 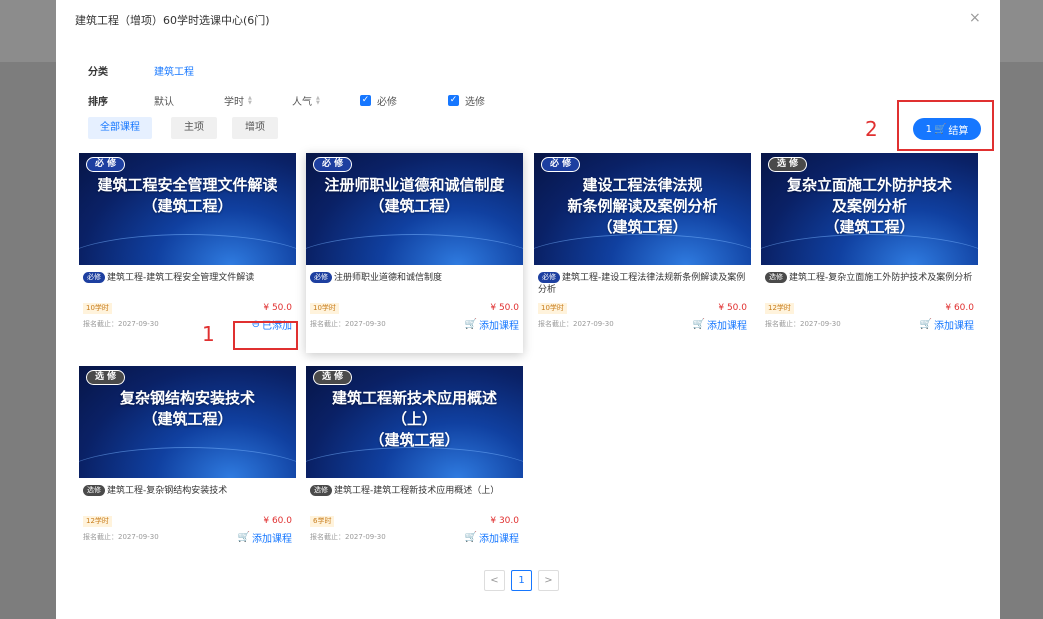 I want to click on category-option-building: 建筑工程, so click(x=174, y=70).